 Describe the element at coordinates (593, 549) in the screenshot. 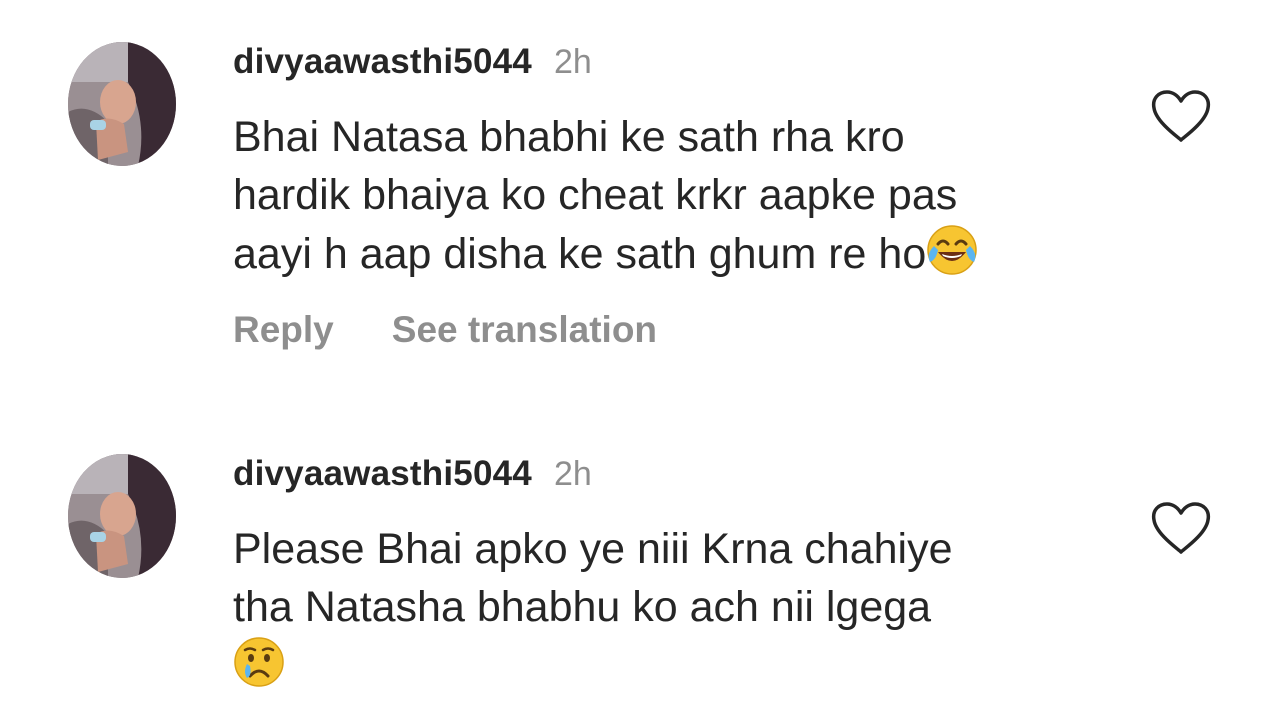

I see `comment-line: Please Bhai apko ye niii Krna chahiye` at that location.